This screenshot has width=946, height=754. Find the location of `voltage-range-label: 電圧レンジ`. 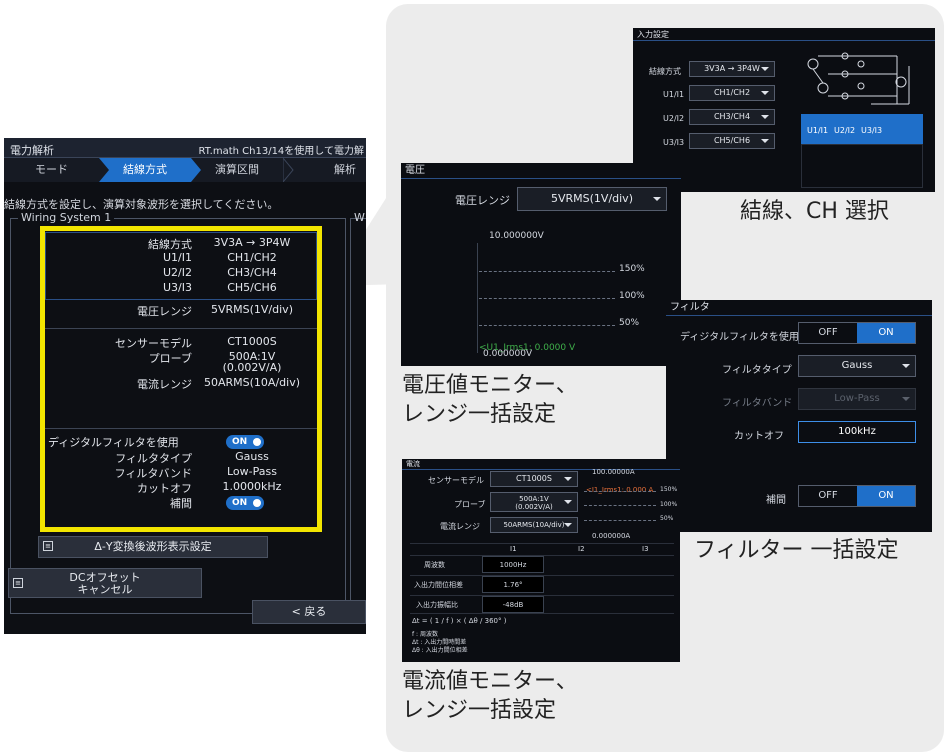

voltage-range-label: 電圧レンジ is located at coordinates (482, 200).